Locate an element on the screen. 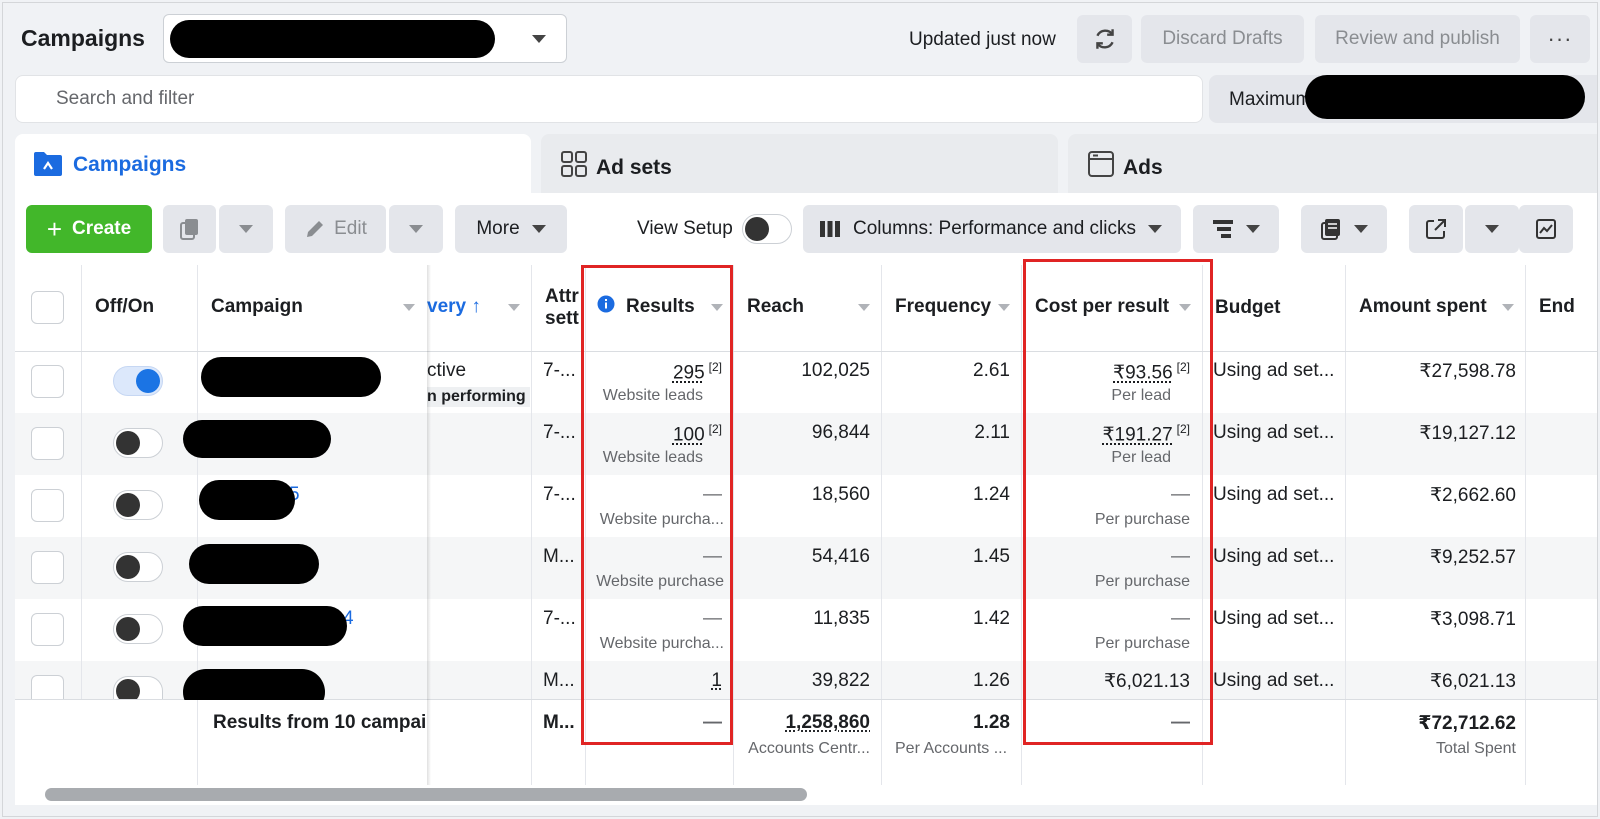 This screenshot has width=1600, height=819. duplicate-button is located at coordinates (189, 229).